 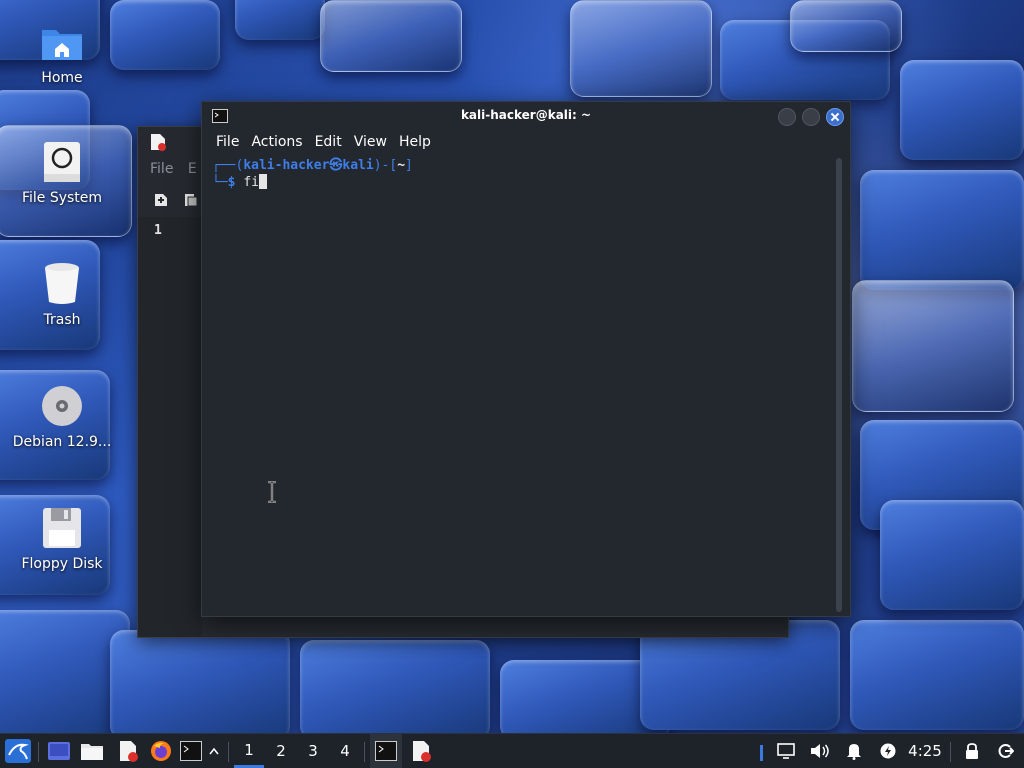 I want to click on desktop-icon, so click(x=59, y=751).